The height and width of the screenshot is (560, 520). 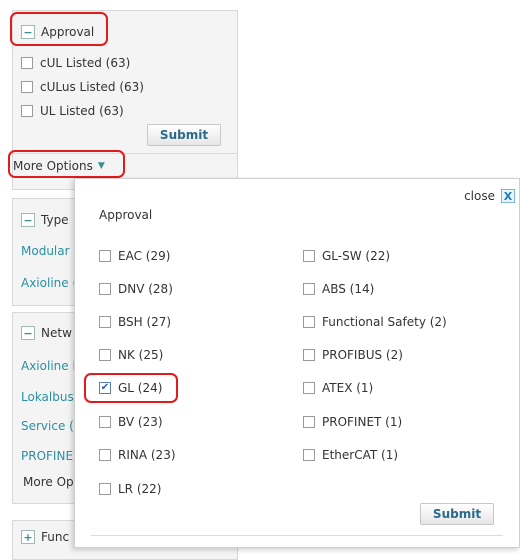 I want to click on filter-option: BV (23), so click(x=131, y=422).